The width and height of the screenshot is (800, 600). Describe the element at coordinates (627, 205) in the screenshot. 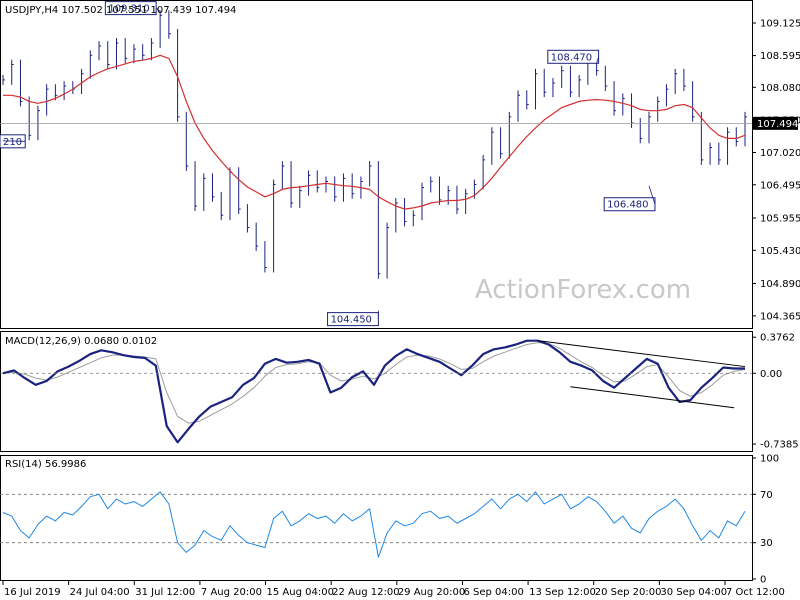

I see `annotation-label: 106.480` at that location.